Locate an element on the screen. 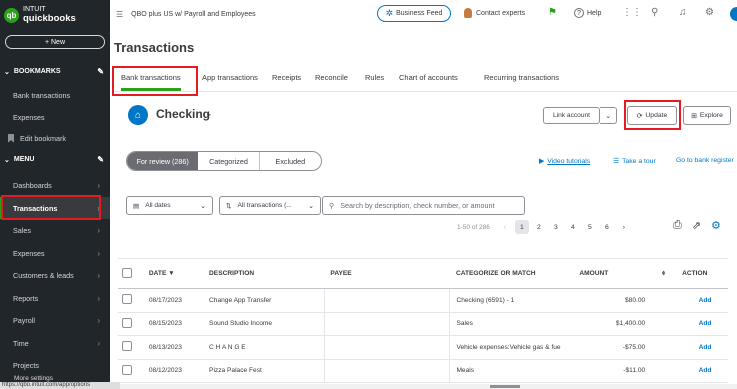 The height and width of the screenshot is (389, 737). quickbooks-logo: qb INTUIT quickbooks is located at coordinates (40, 15).